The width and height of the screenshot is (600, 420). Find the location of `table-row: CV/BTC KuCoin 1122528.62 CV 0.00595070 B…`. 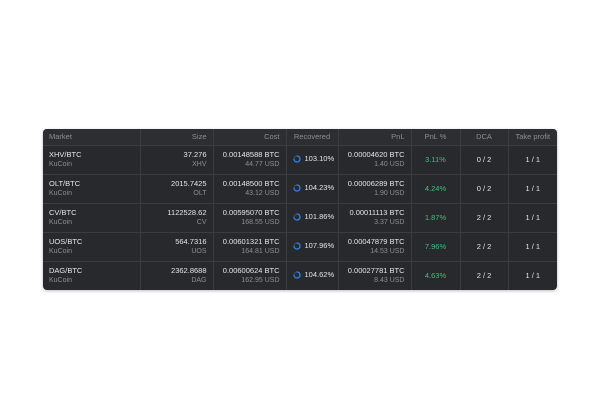

table-row: CV/BTC KuCoin 1122528.62 CV 0.00595070 B… is located at coordinates (300, 217).